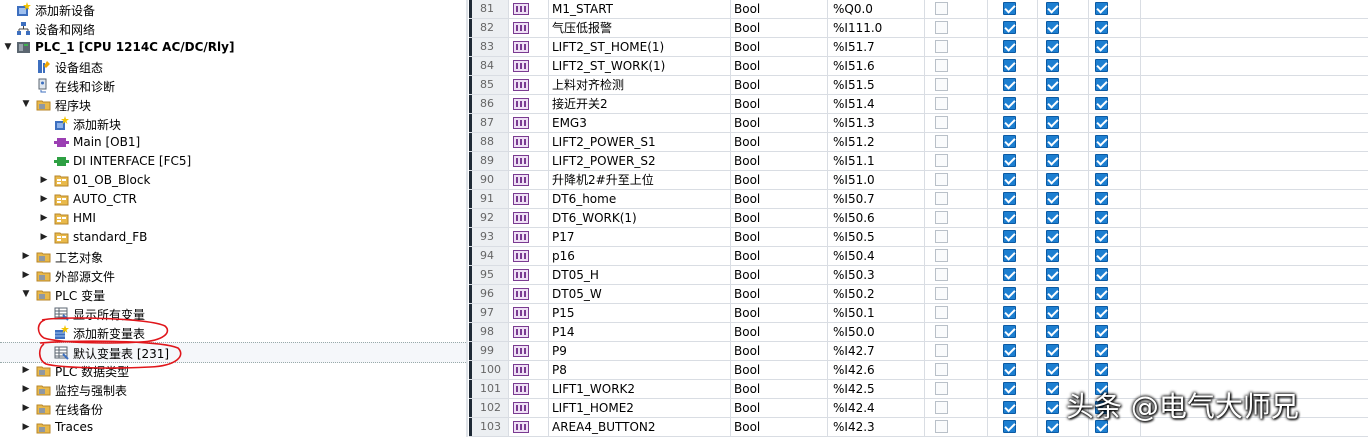 This screenshot has width=1368, height=437. I want to click on tag-address: %I50.5, so click(876, 237).